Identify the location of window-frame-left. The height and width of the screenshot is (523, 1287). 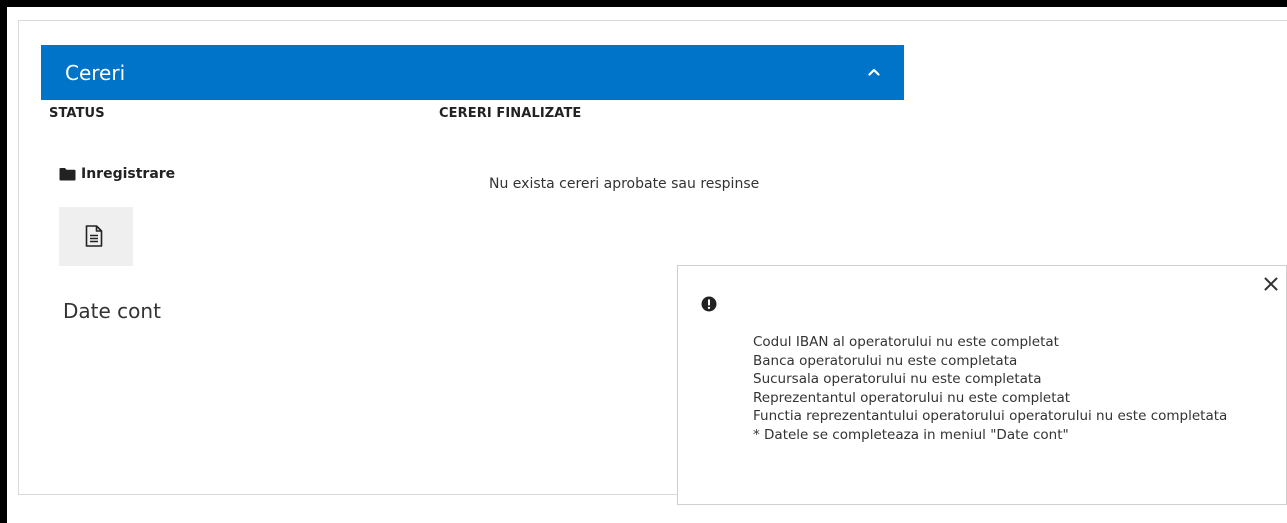
(3, 261).